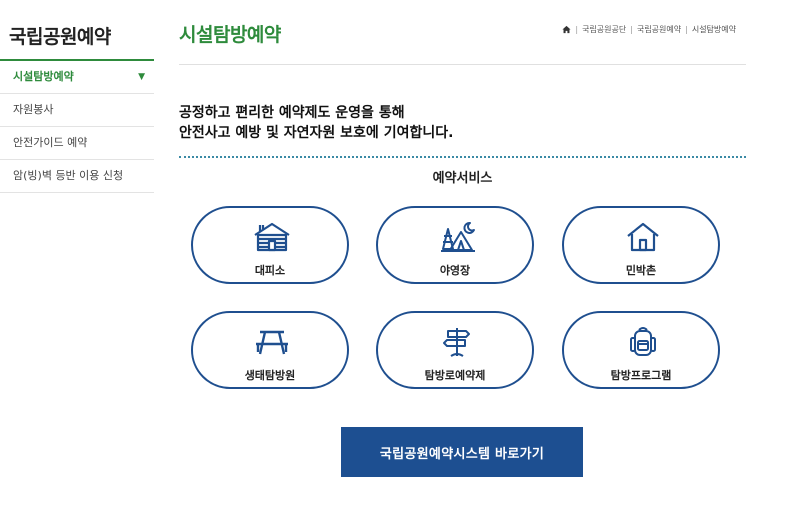 Image resolution: width=800 pixels, height=508 pixels. Describe the element at coordinates (141, 77) in the screenshot. I see `chevron-down-icon: ▼` at that location.